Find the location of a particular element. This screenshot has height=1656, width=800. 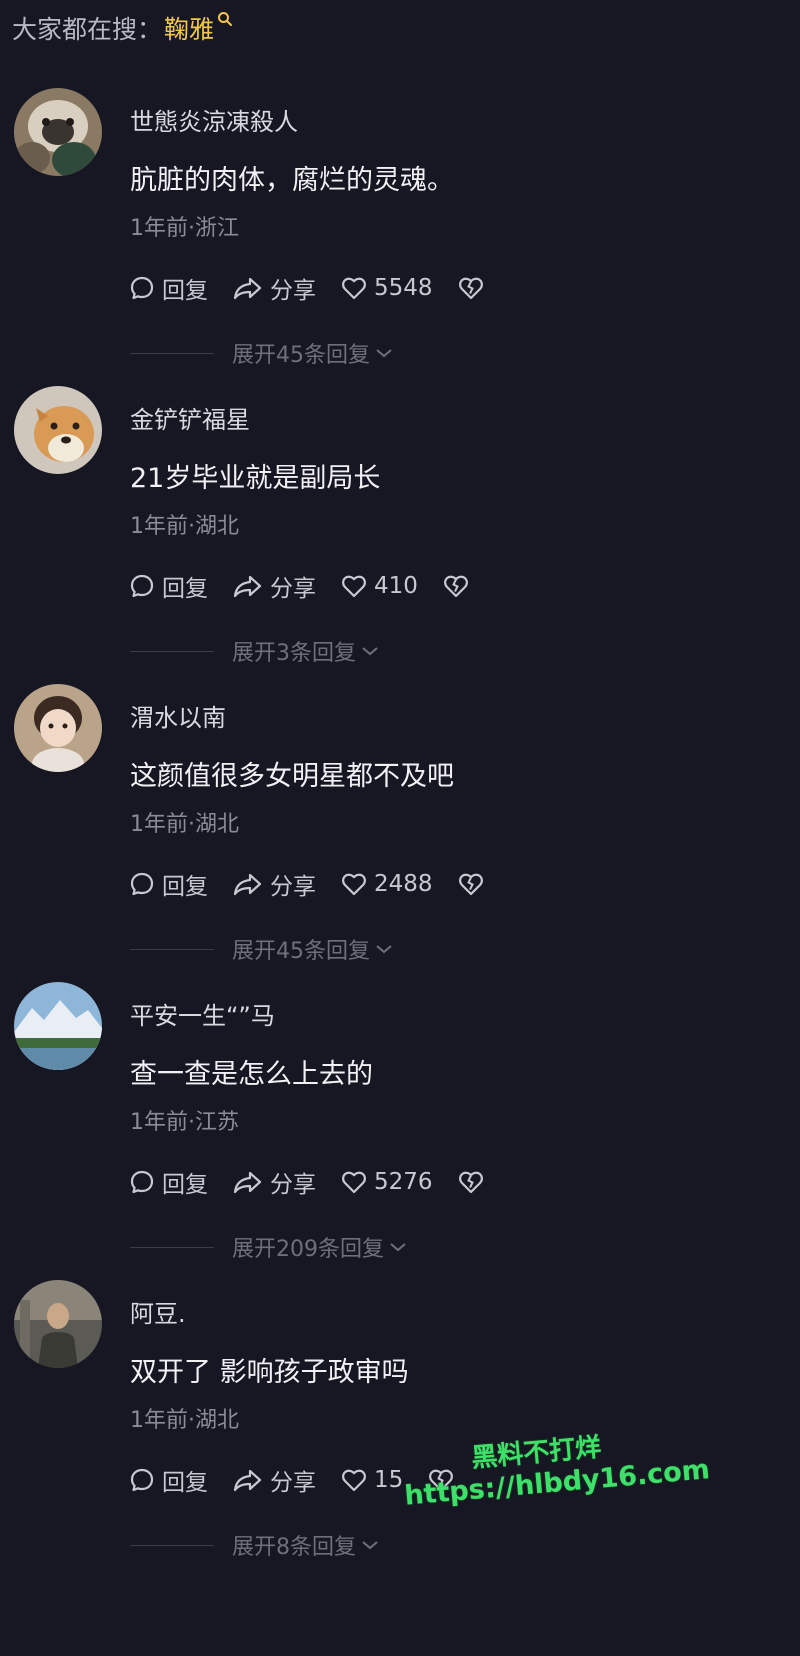

comment-actions: 回复 分享 5276 is located at coordinates (306, 1182).